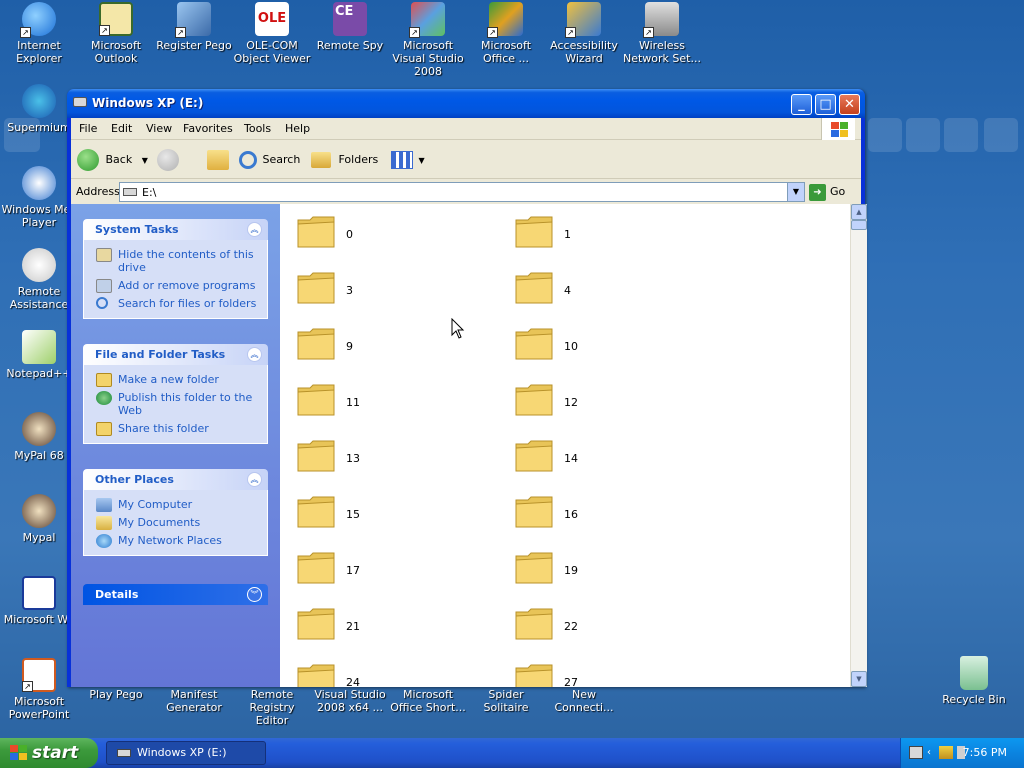 Image resolution: width=1024 pixels, height=768 pixels. Describe the element at coordinates (606, 626) in the screenshot. I see `folder-item: 22` at that location.